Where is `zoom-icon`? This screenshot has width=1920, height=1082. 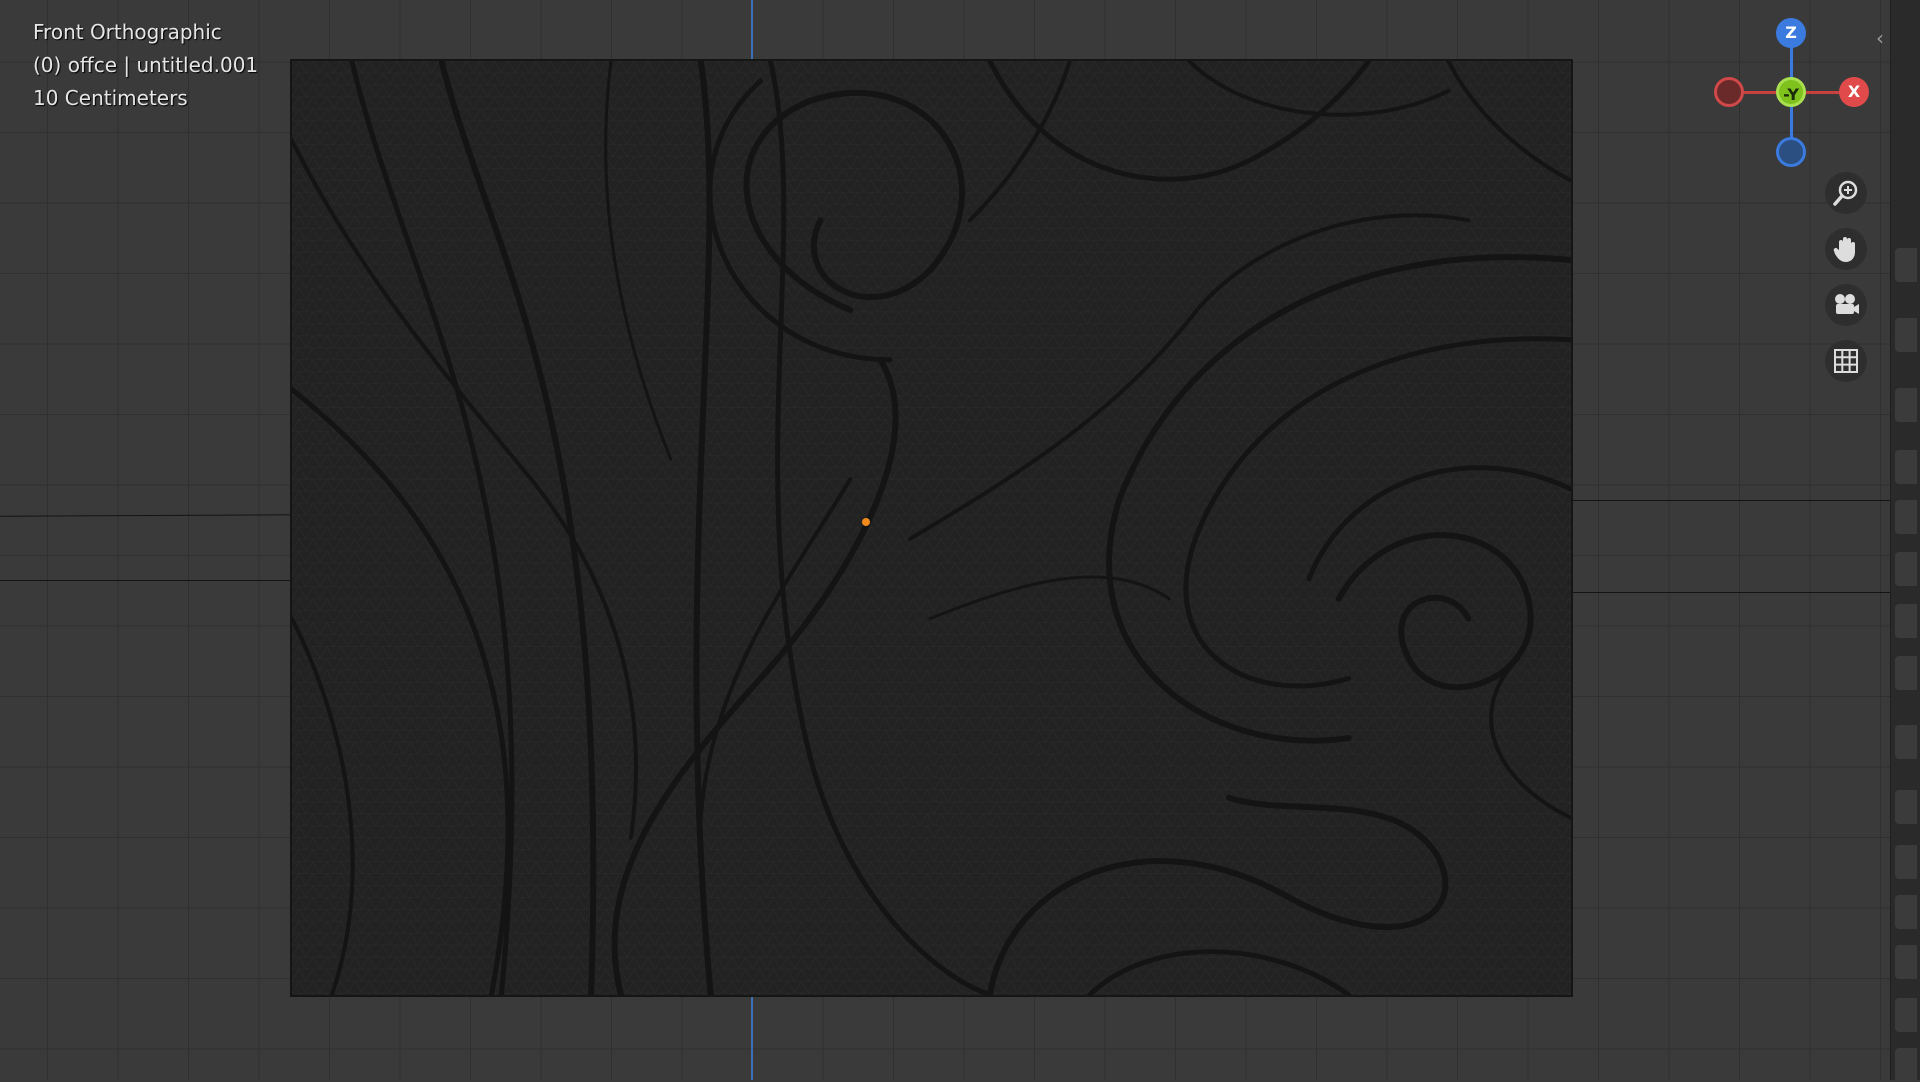 zoom-icon is located at coordinates (1845, 193).